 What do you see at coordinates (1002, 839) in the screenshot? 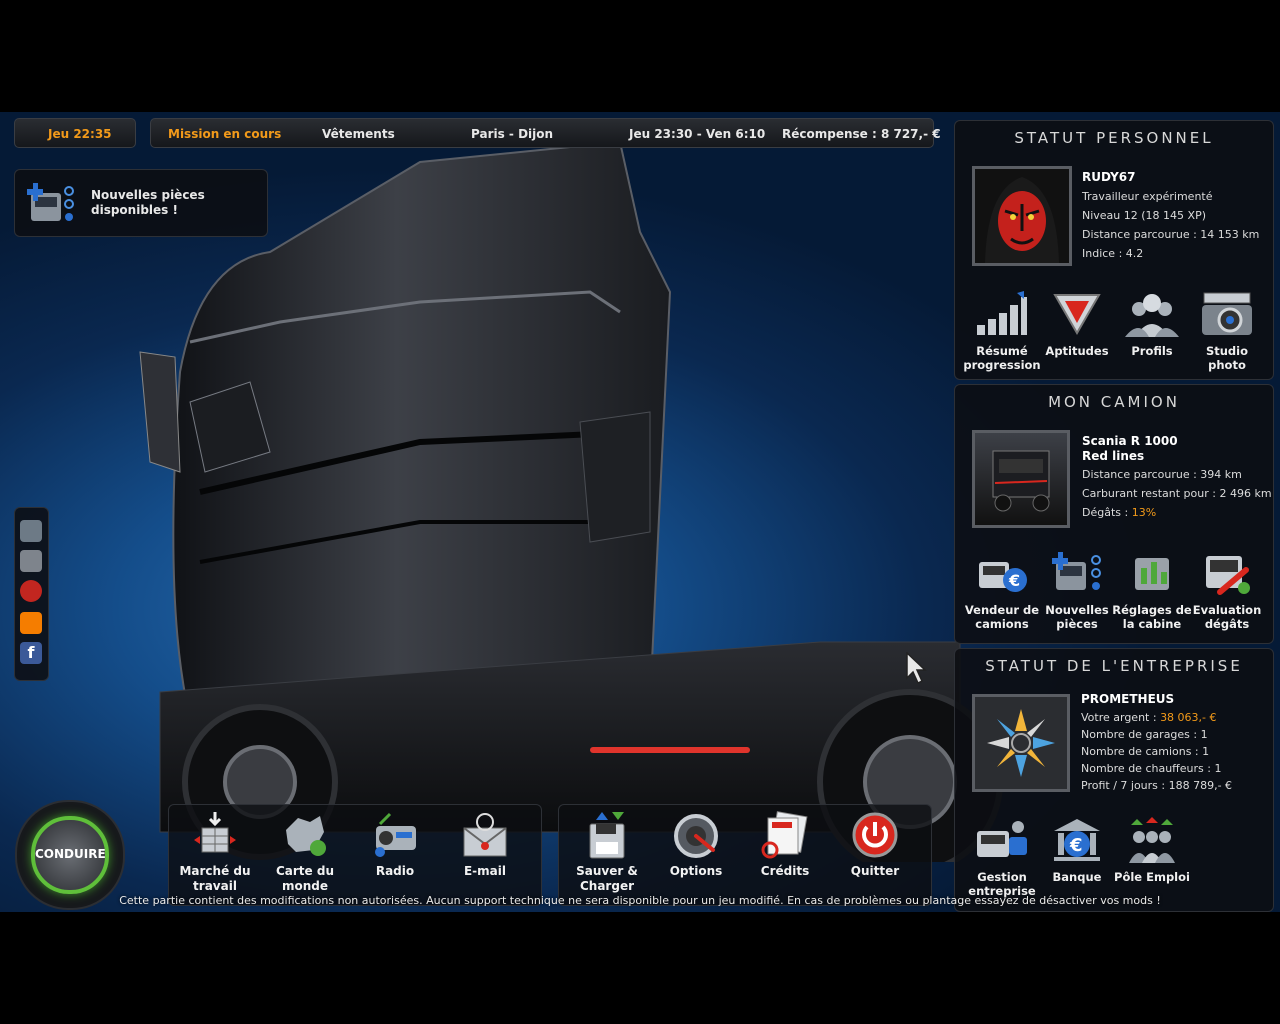
I see `company-management-icon` at bounding box center [1002, 839].